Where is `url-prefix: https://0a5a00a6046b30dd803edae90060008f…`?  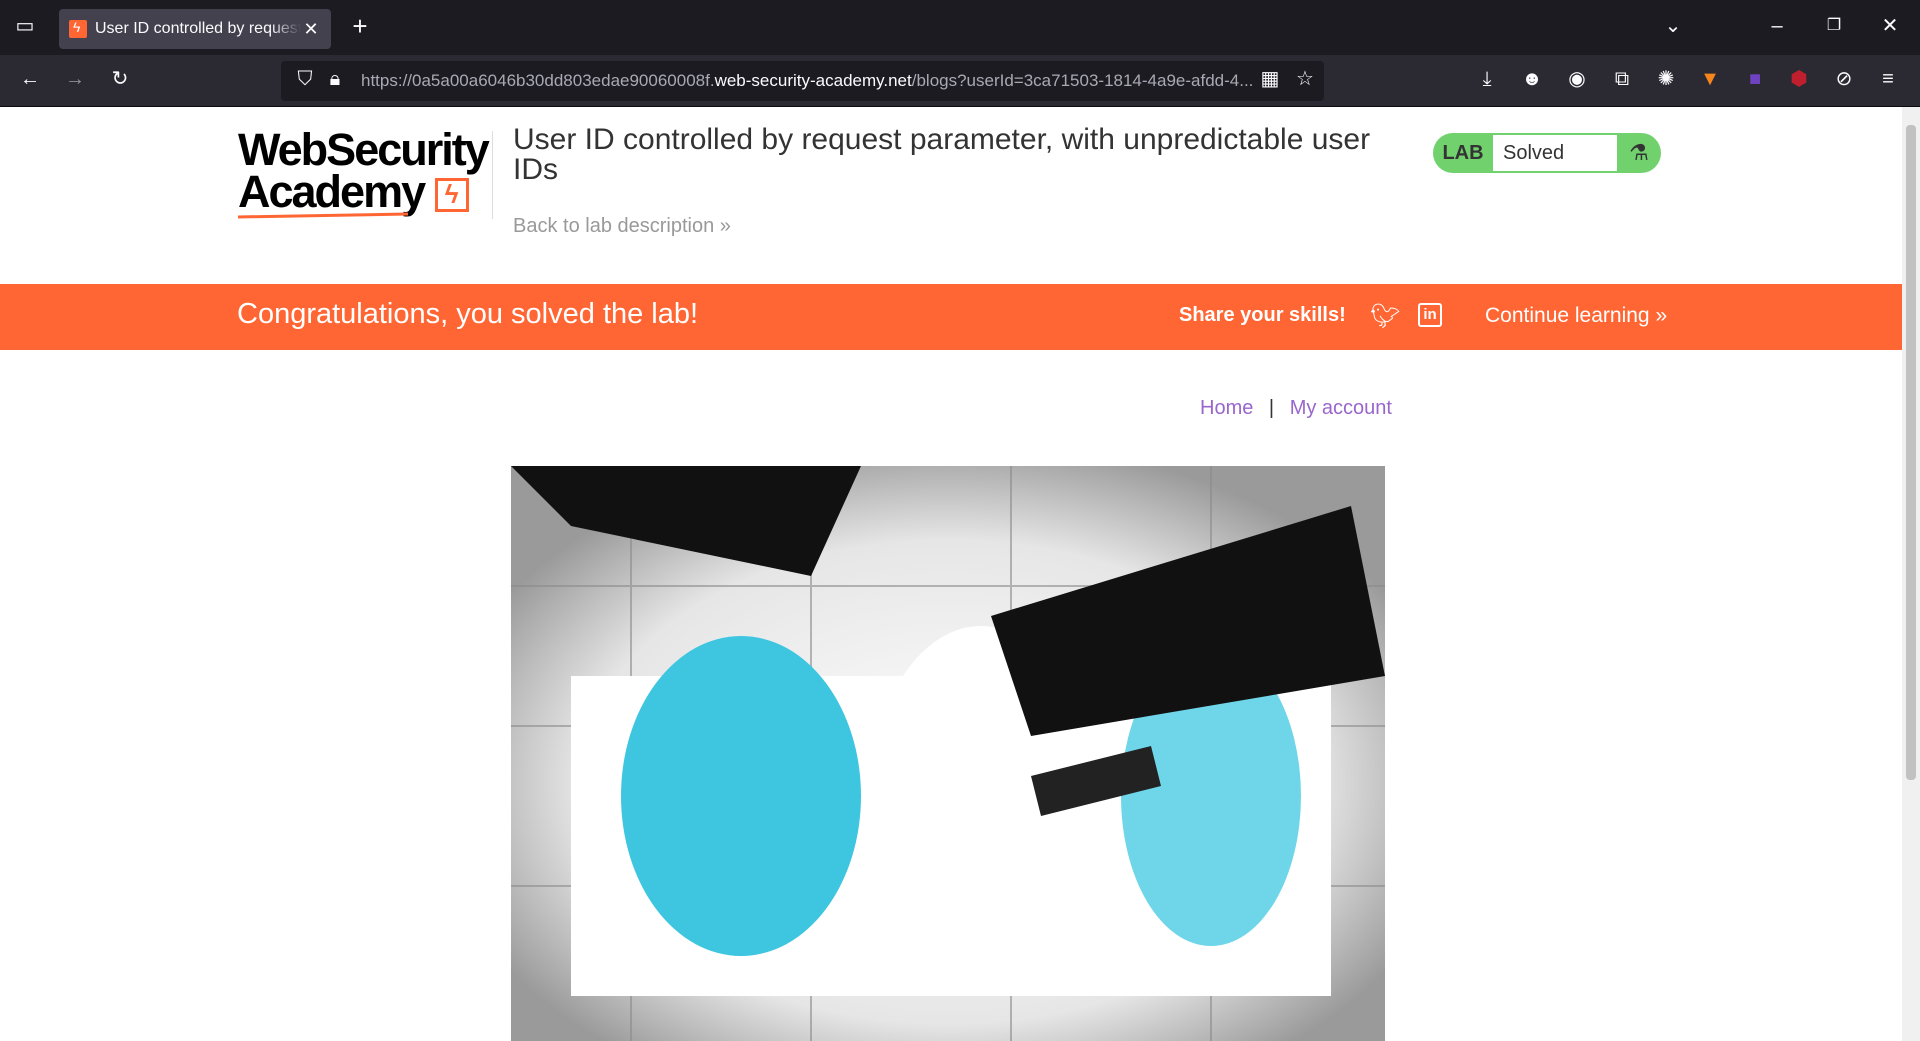 url-prefix: https://0a5a00a6046b30dd803edae90060008f… is located at coordinates (538, 80).